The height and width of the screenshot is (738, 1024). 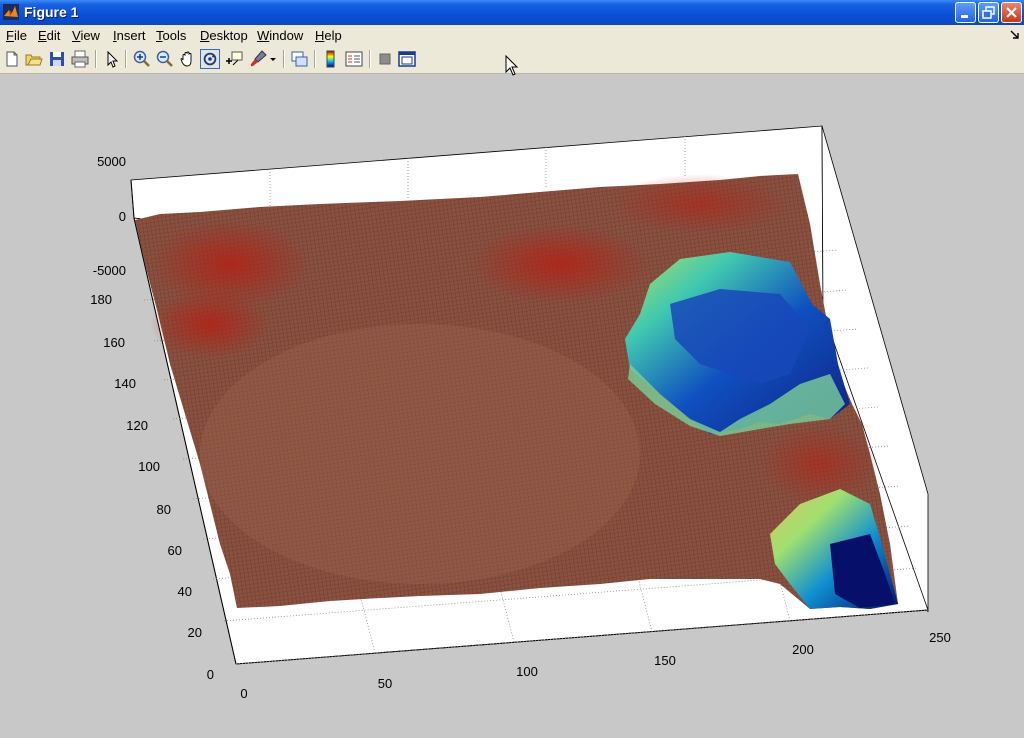 What do you see at coordinates (331, 59) in the screenshot?
I see `insert-colorbar-icon` at bounding box center [331, 59].